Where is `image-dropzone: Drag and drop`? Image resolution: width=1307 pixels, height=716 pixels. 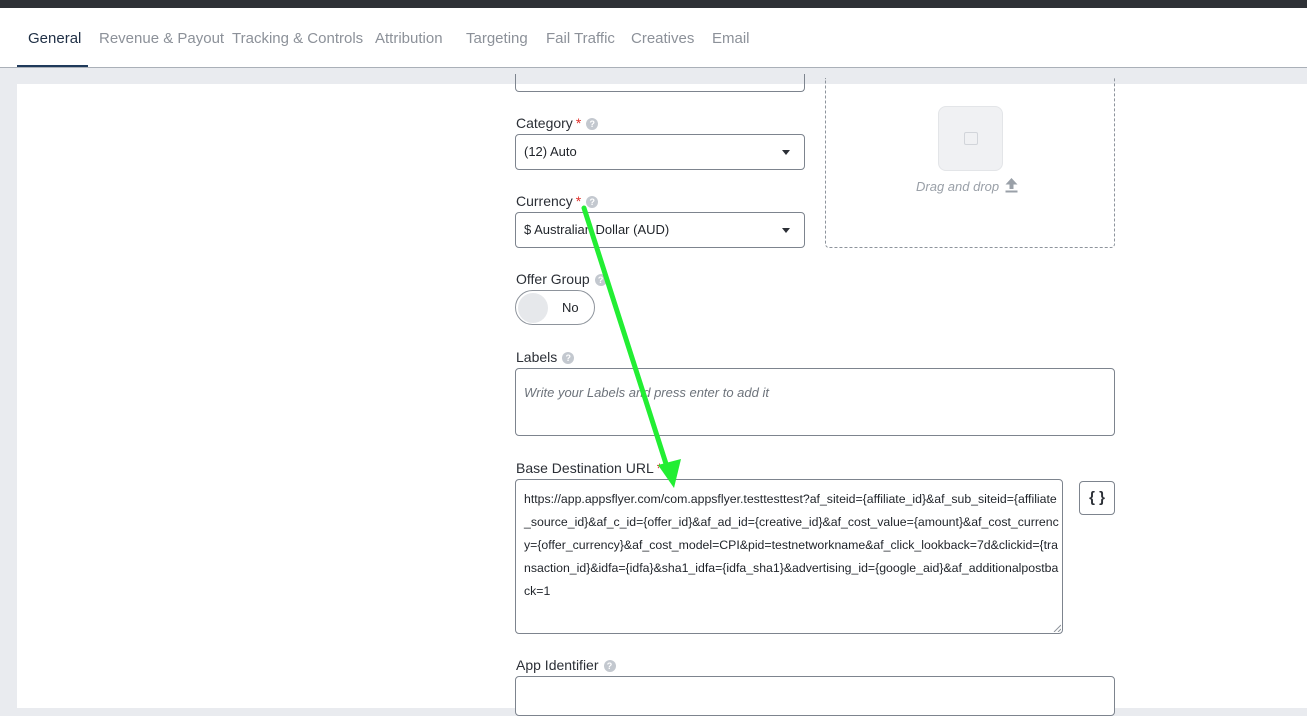
image-dropzone: Drag and drop is located at coordinates (970, 163).